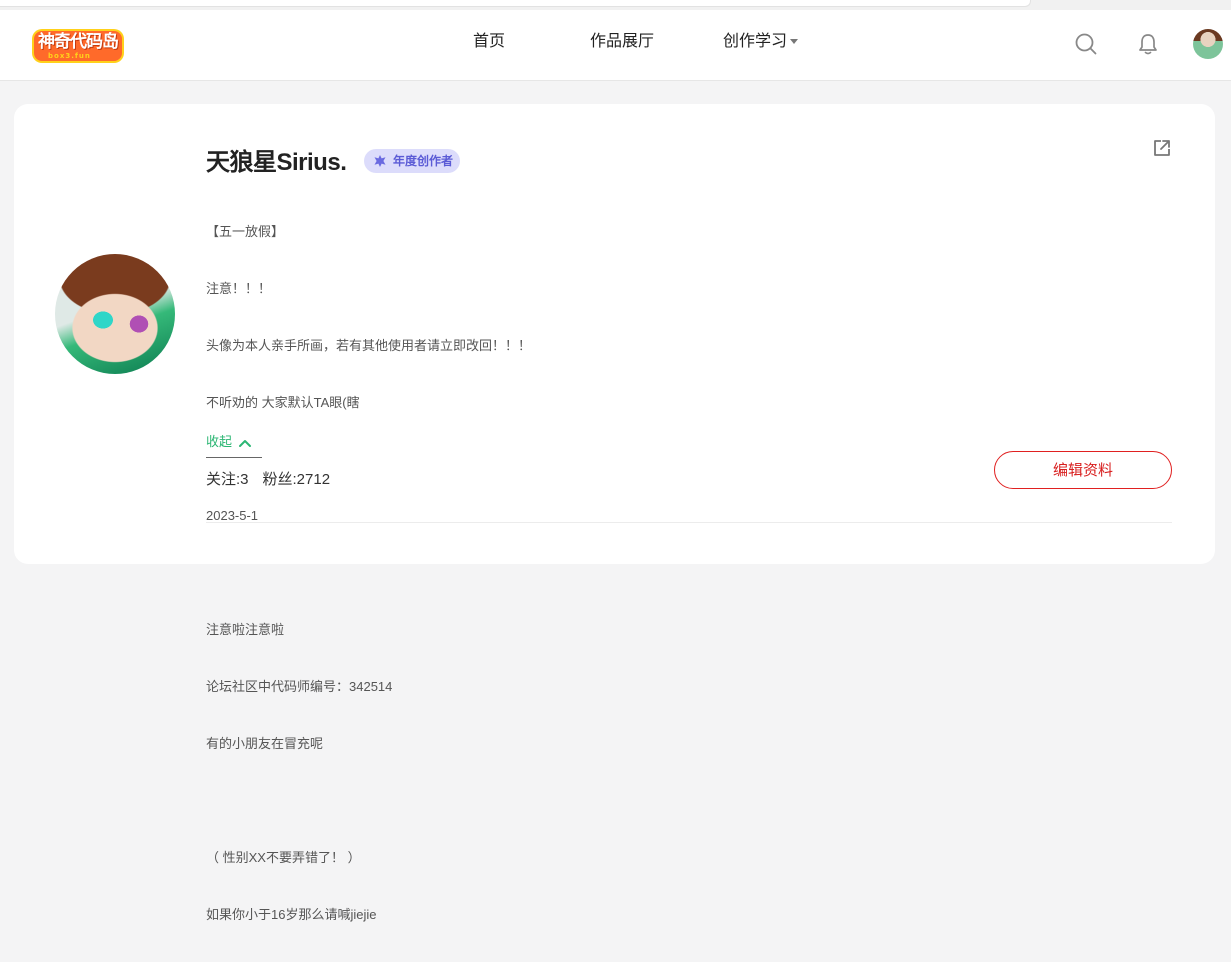 This screenshot has height=962, width=1231. What do you see at coordinates (115, 314) in the screenshot?
I see `profile-avatar` at bounding box center [115, 314].